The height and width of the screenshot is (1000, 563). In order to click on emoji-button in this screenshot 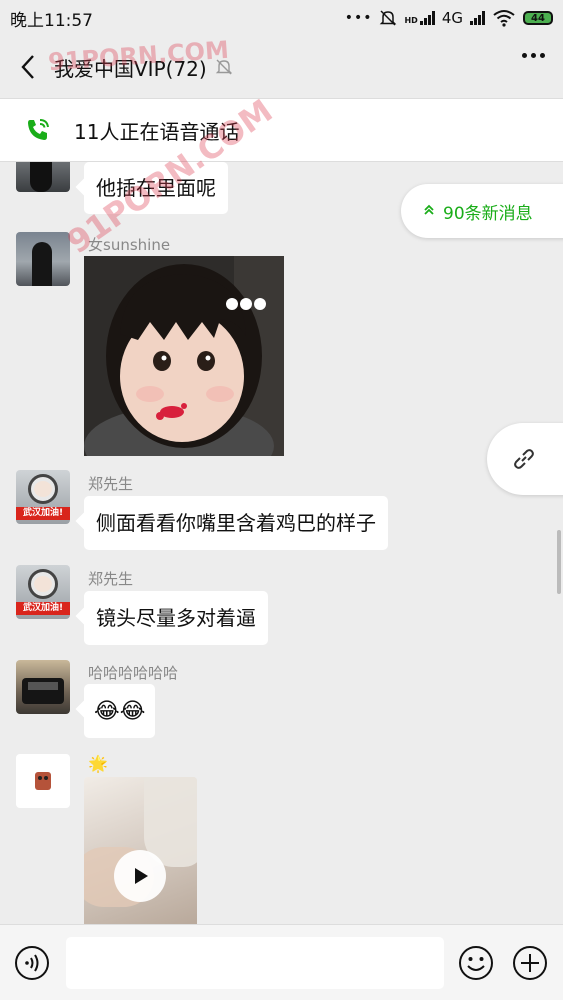, I will do `click(476, 965)`.